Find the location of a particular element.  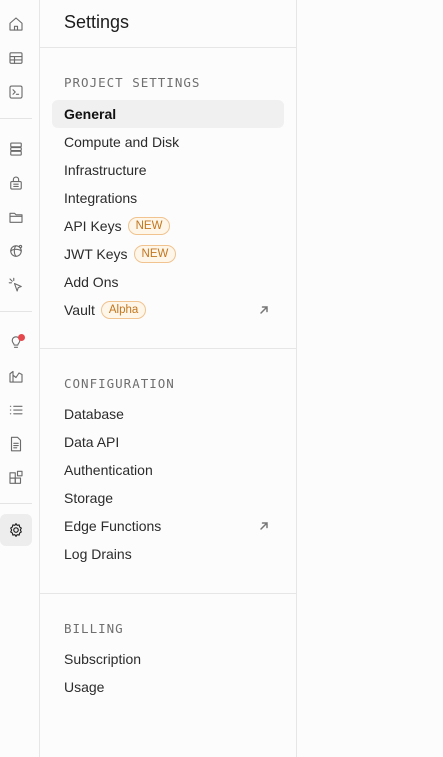

settings-gear-icon is located at coordinates (16, 530).